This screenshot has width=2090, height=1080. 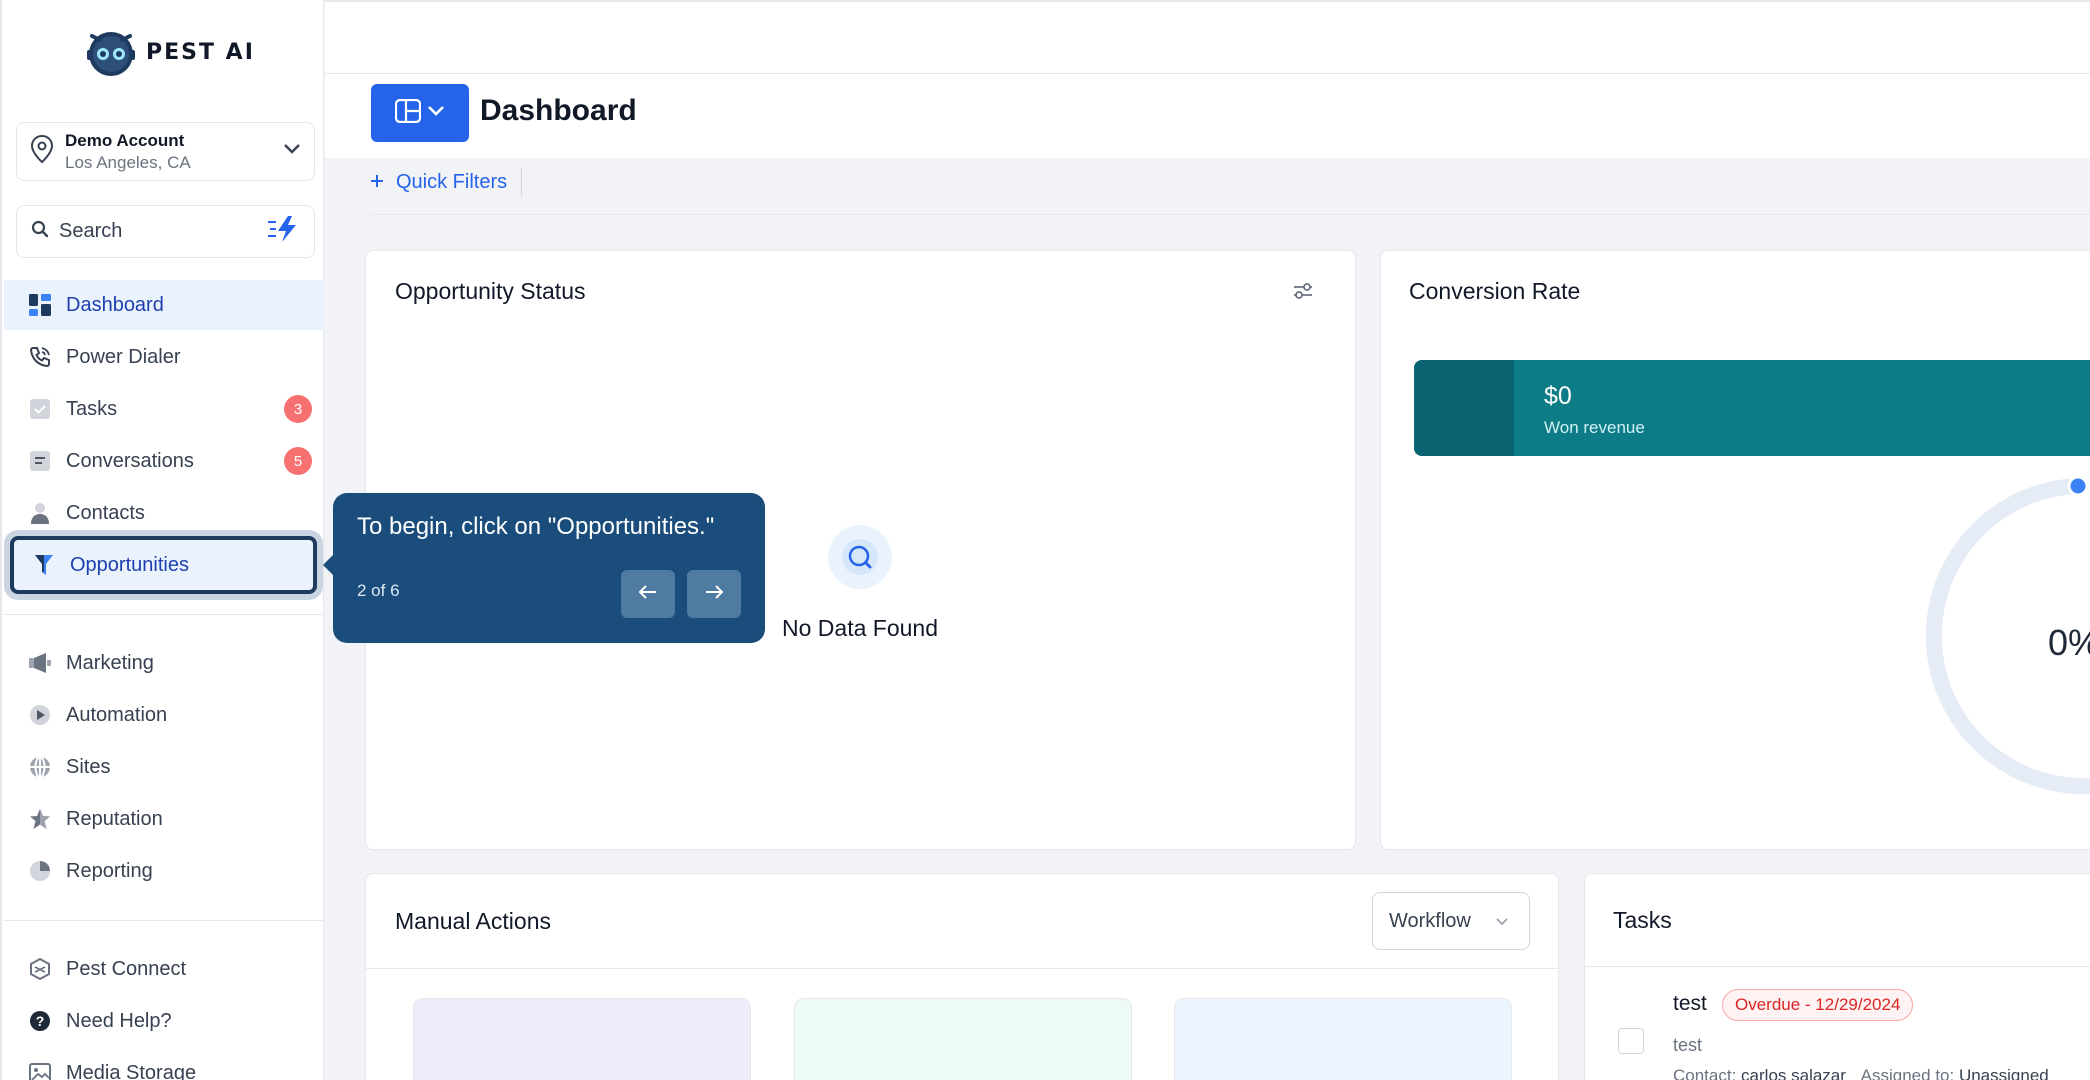 I want to click on sidebar-item-label: Reputation, so click(x=114, y=818).